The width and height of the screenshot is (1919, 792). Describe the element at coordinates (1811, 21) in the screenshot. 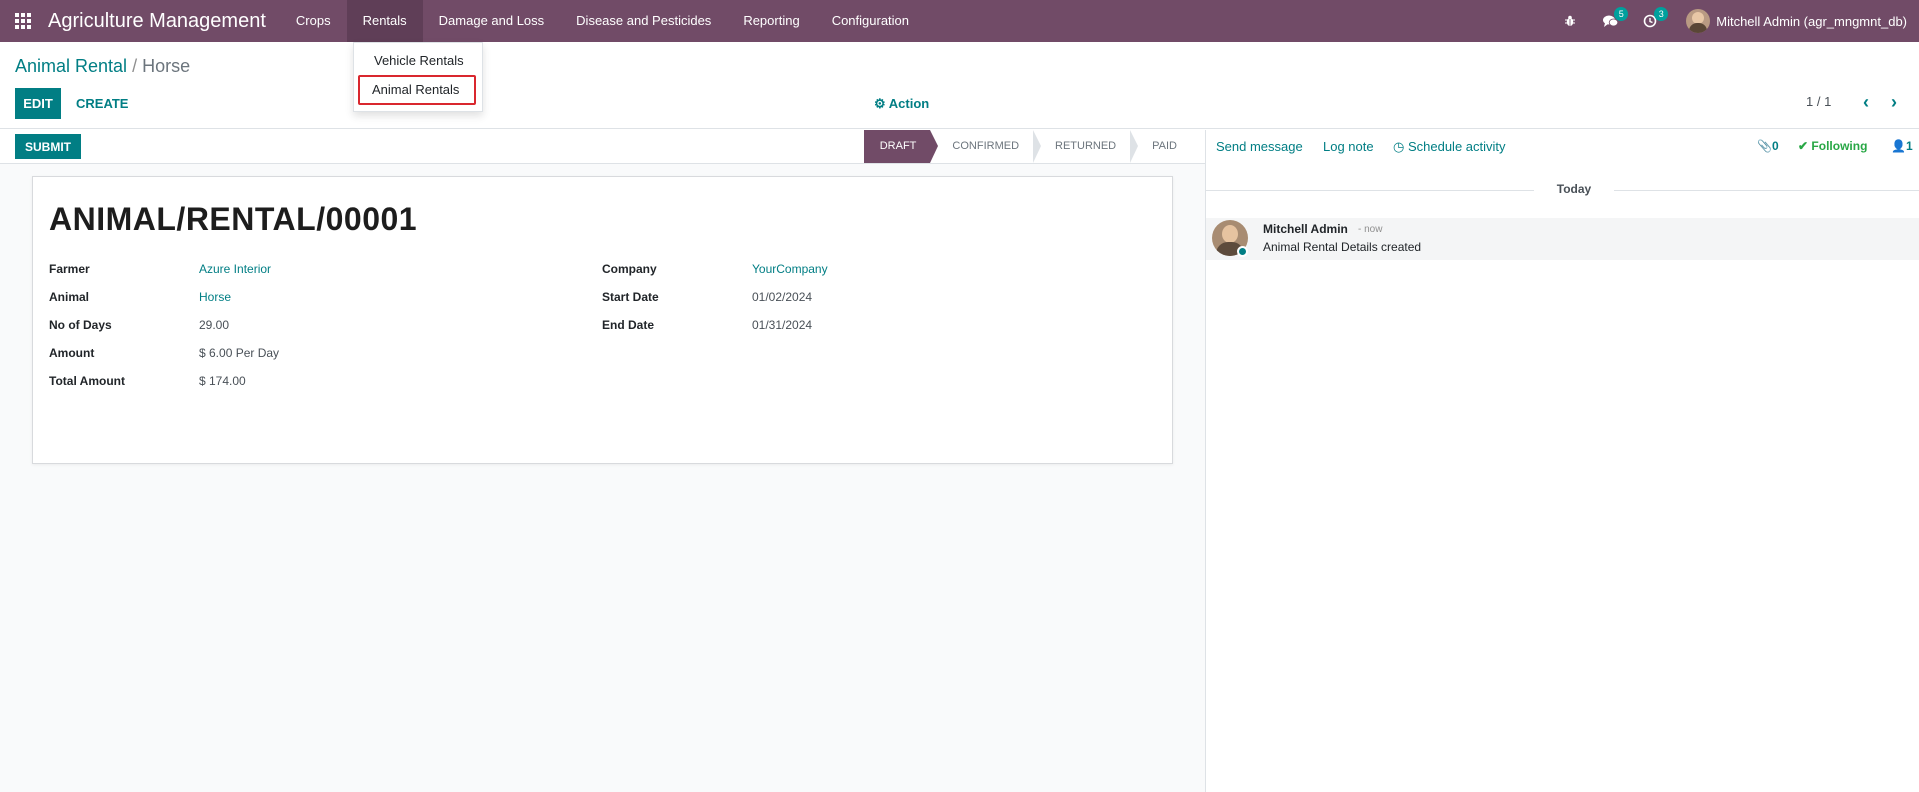

I see `user-name: Mitchell Admin (agr_mngmnt_db)` at that location.